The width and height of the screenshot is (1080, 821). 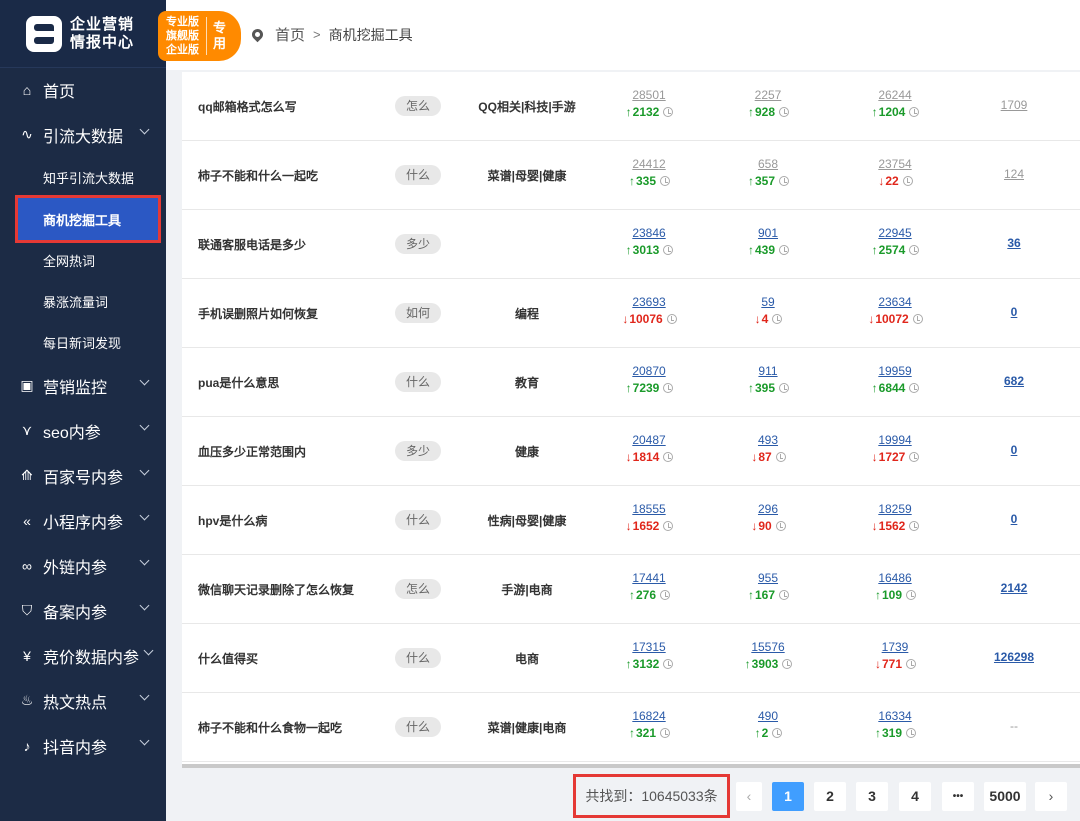 What do you see at coordinates (649, 440) in the screenshot?
I see `metric-value-link: 20487` at bounding box center [649, 440].